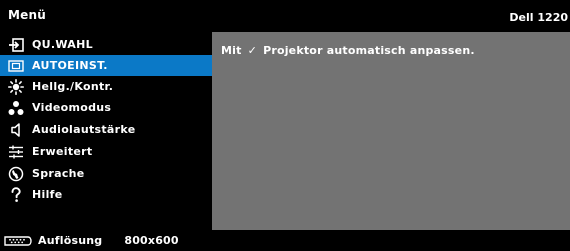 This screenshot has height=251, width=570. What do you see at coordinates (70, 240) in the screenshot?
I see `resolution-label: Auflösung` at bounding box center [70, 240].